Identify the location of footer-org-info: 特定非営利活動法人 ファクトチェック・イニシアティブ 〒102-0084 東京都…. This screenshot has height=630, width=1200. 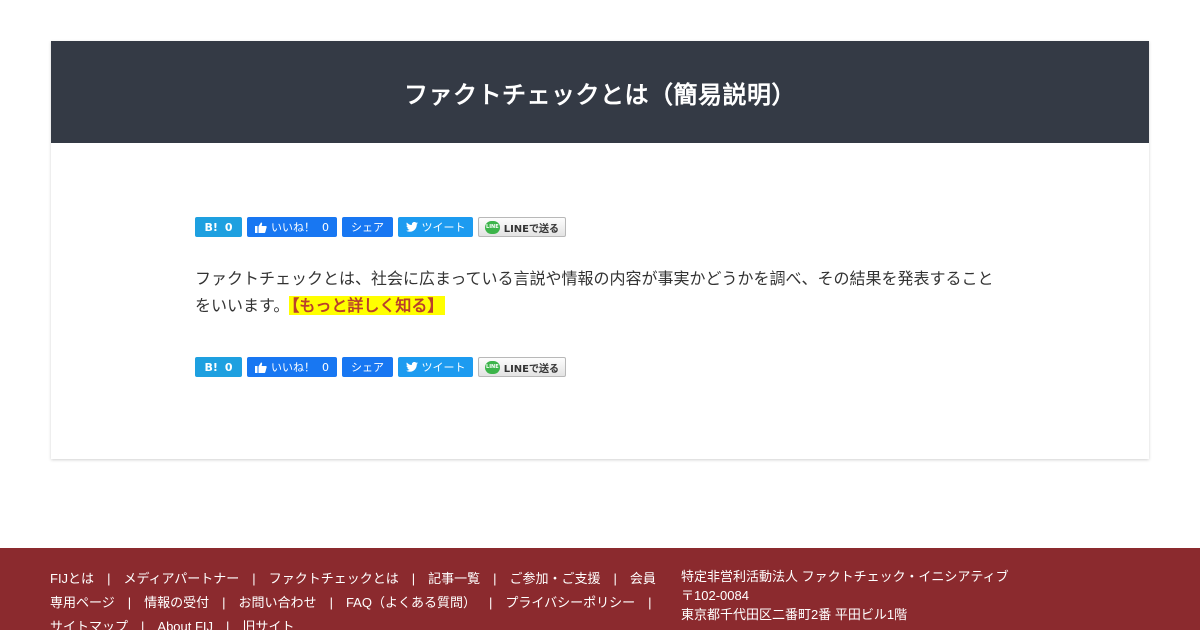
(931, 595).